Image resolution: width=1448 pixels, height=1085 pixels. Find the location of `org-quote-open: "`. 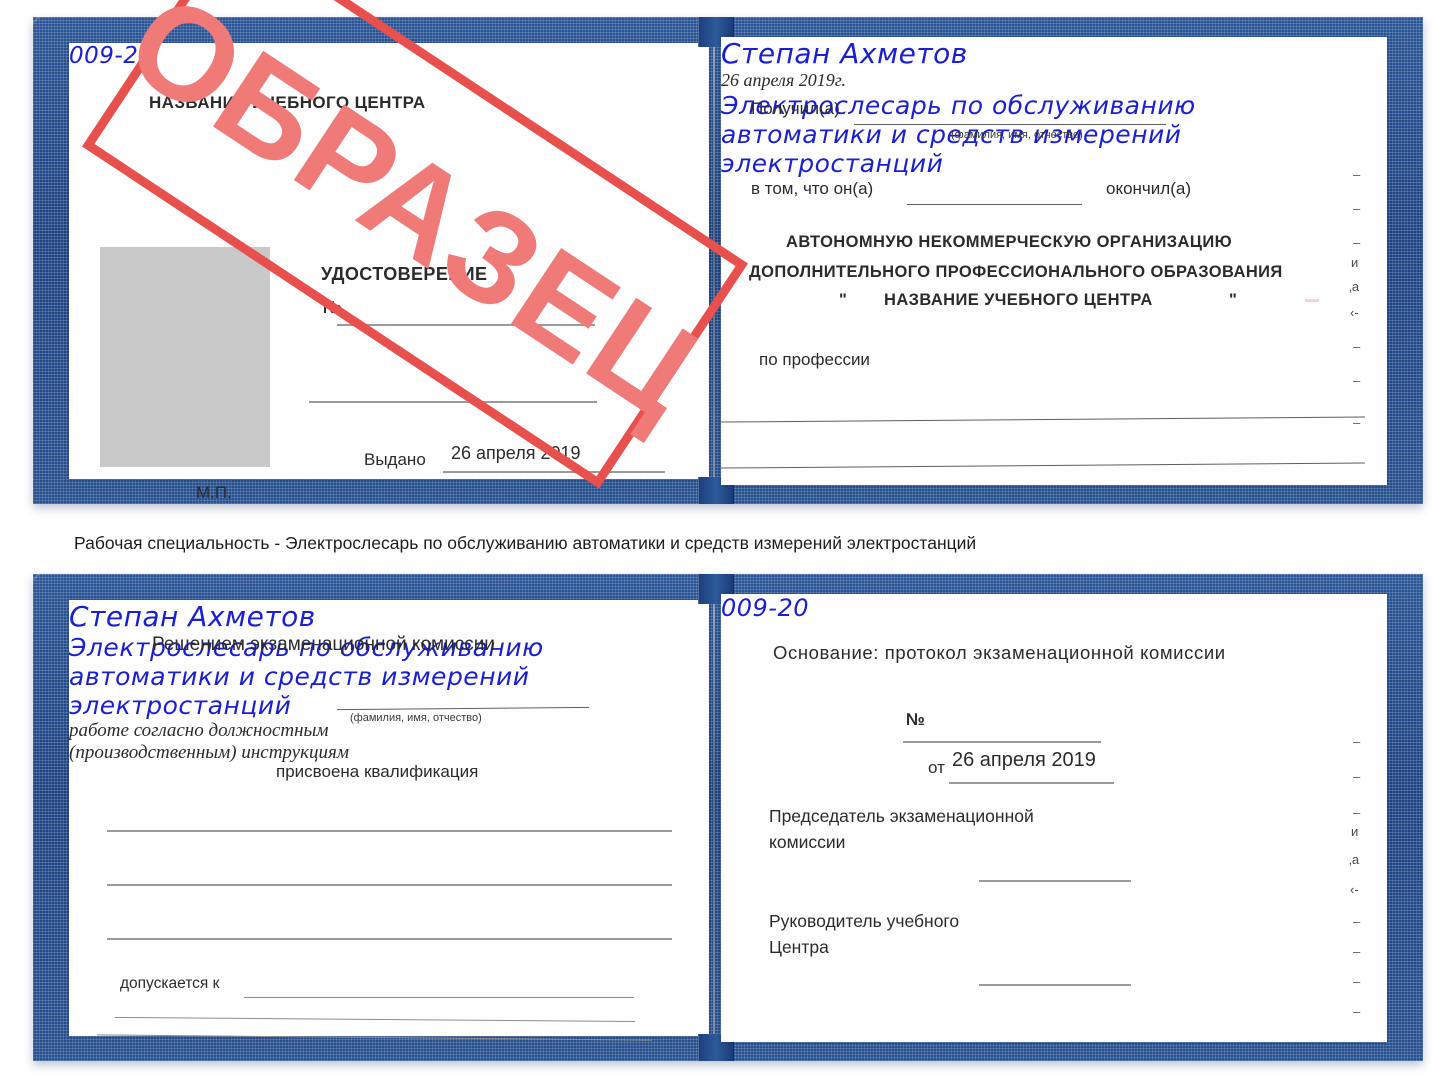

org-quote-open: " is located at coordinates (843, 300).